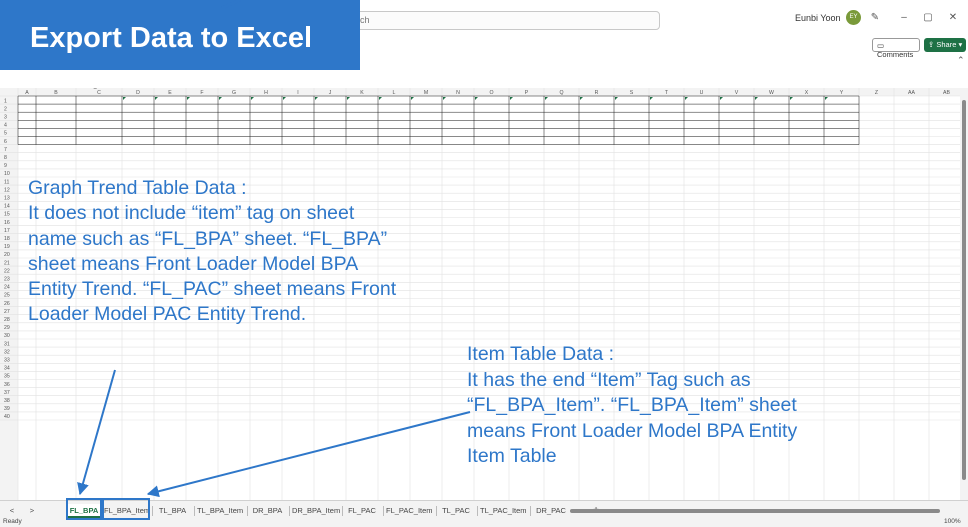 The width and height of the screenshot is (968, 527). Describe the element at coordinates (172, 511) in the screenshot. I see `tab-tl-bpa: TL_BPA` at that location.